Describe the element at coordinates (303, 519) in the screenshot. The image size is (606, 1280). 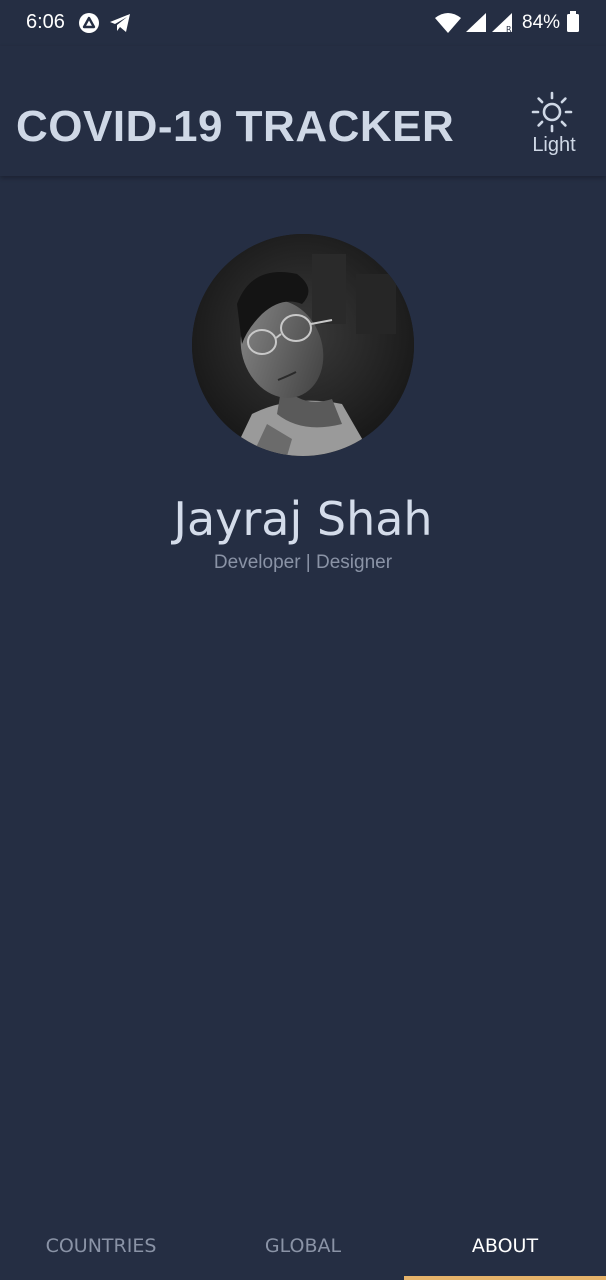
I see `profile-name: Jayraj Shah` at that location.